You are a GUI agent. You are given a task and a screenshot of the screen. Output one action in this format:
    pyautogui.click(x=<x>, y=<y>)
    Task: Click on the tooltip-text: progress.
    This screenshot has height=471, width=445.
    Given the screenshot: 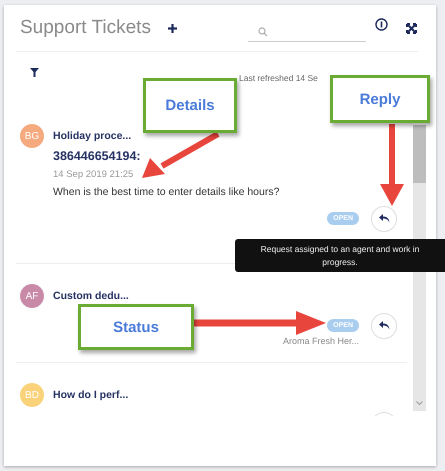 What is the action you would take?
    pyautogui.click(x=340, y=262)
    